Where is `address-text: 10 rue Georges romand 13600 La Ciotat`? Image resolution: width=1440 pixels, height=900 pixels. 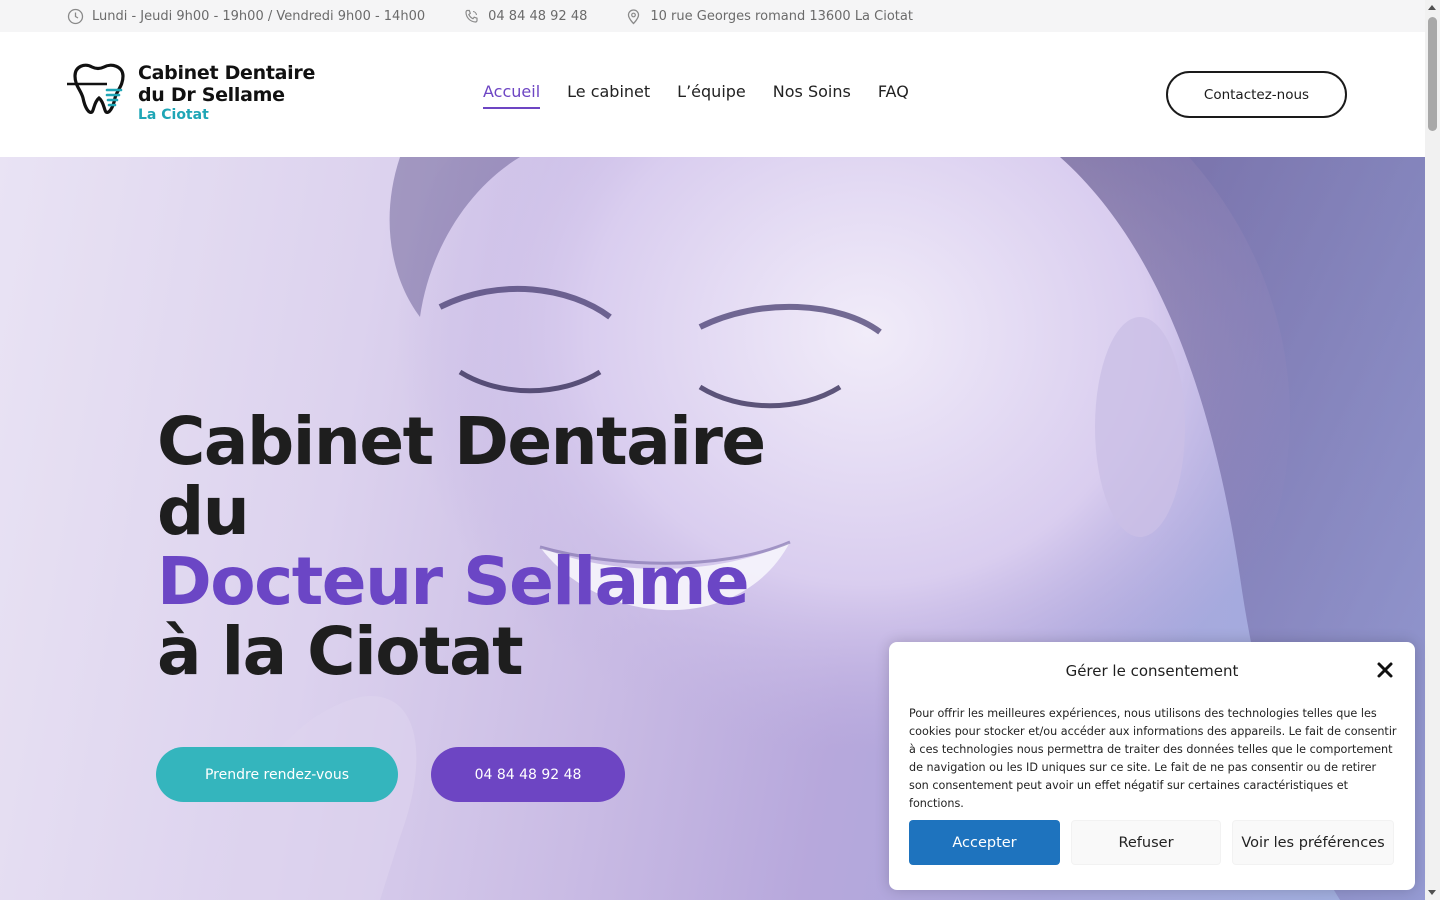 address-text: 10 rue Georges romand 13600 La Ciotat is located at coordinates (781, 16).